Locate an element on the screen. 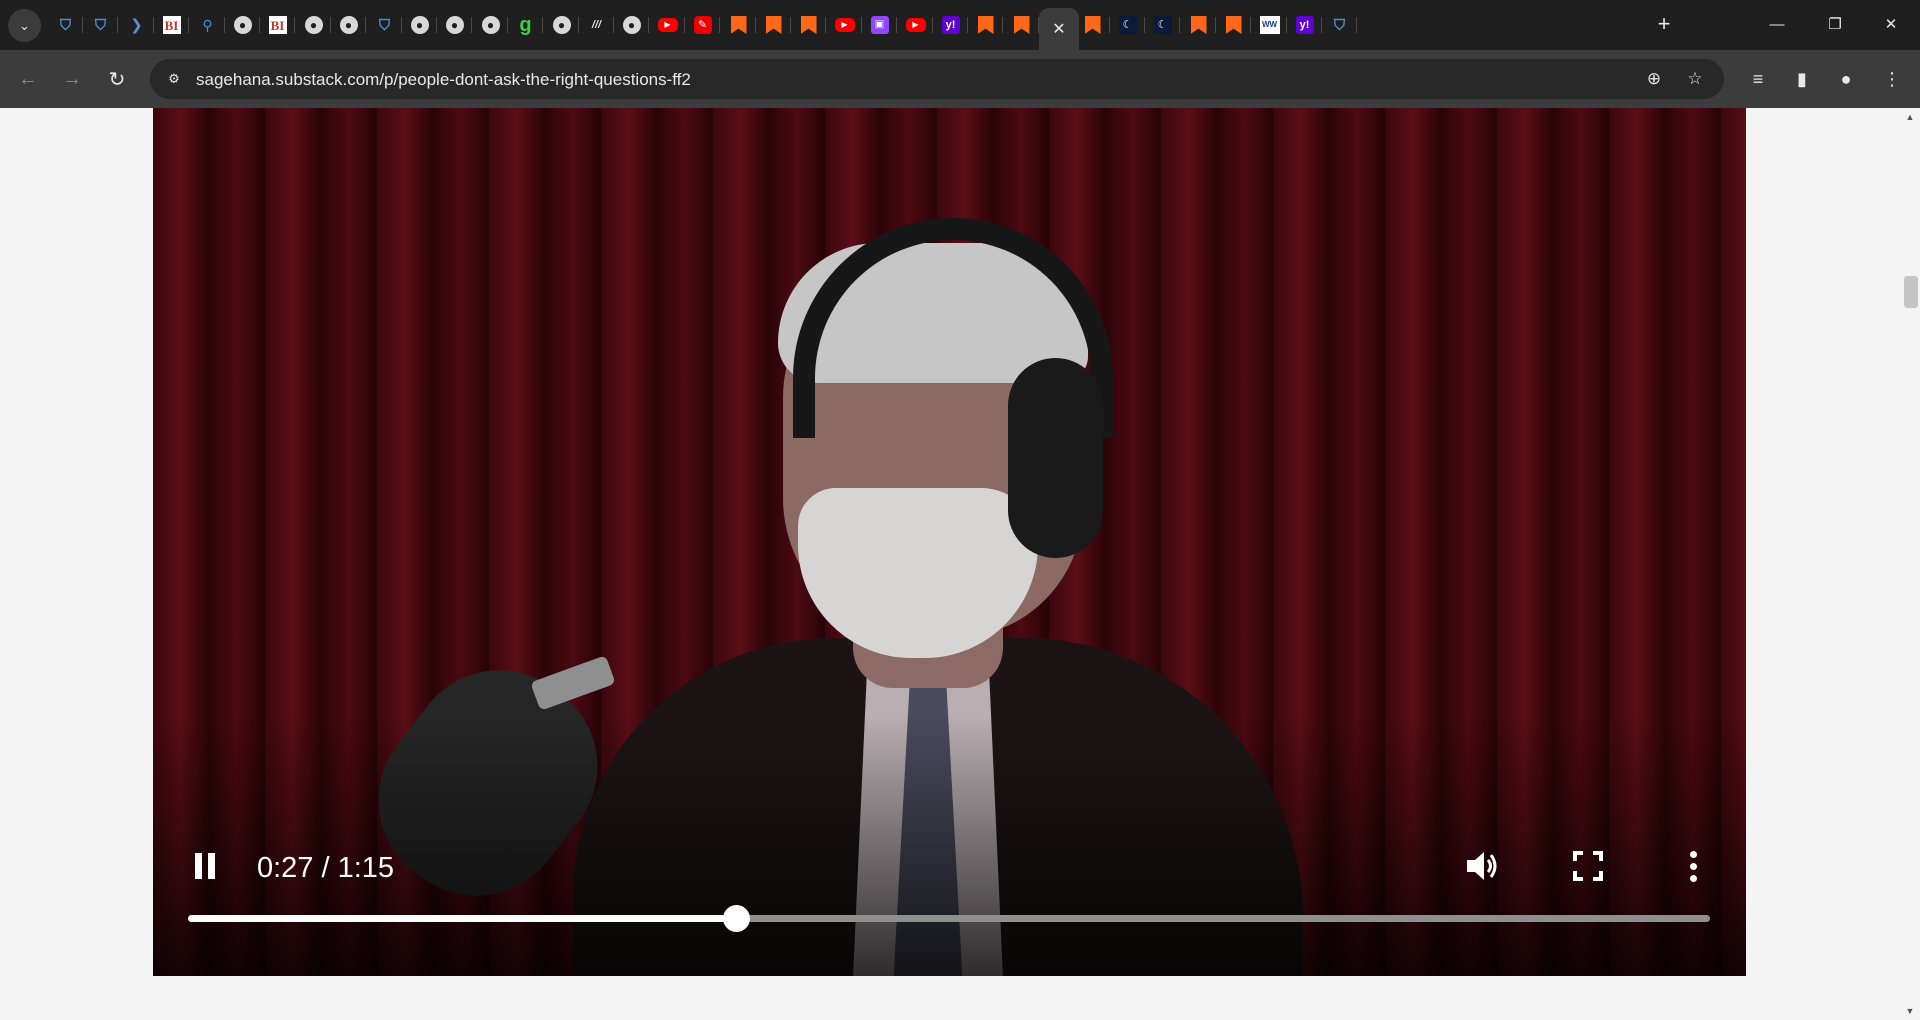  close-tab-icon: ✕ is located at coordinates (1058, 29).